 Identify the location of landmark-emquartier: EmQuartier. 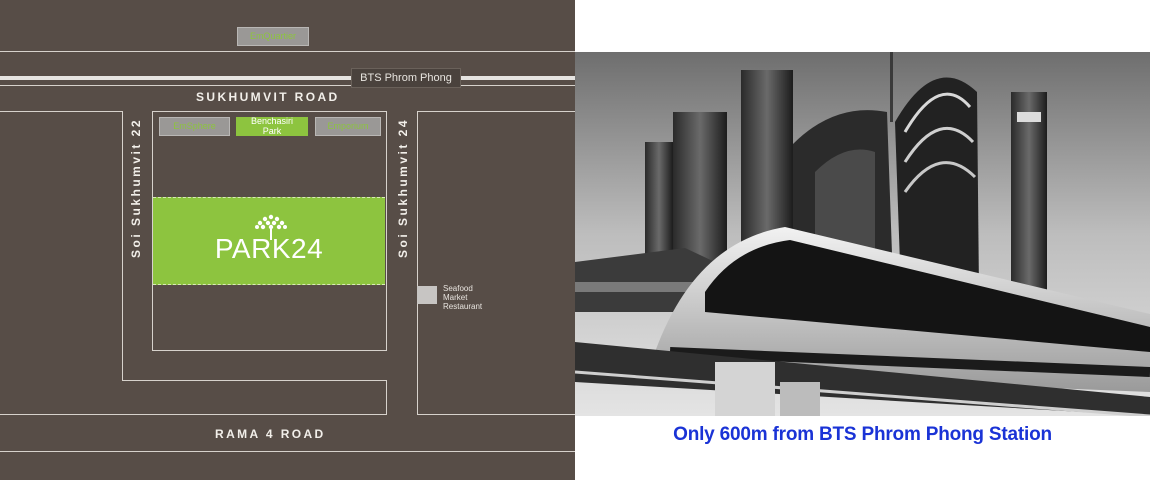
(273, 36).